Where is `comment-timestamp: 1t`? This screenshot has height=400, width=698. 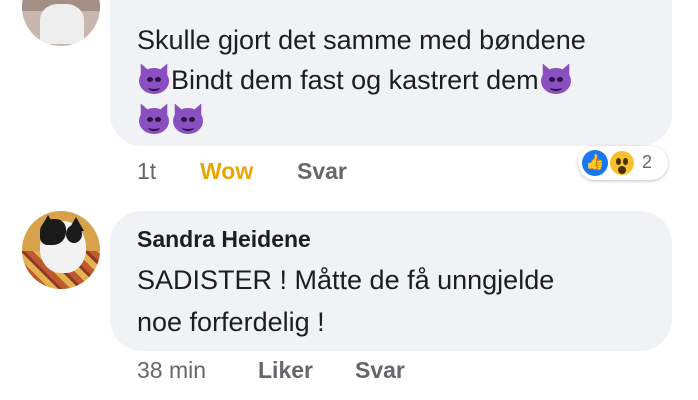
comment-timestamp: 1t is located at coordinates (146, 171).